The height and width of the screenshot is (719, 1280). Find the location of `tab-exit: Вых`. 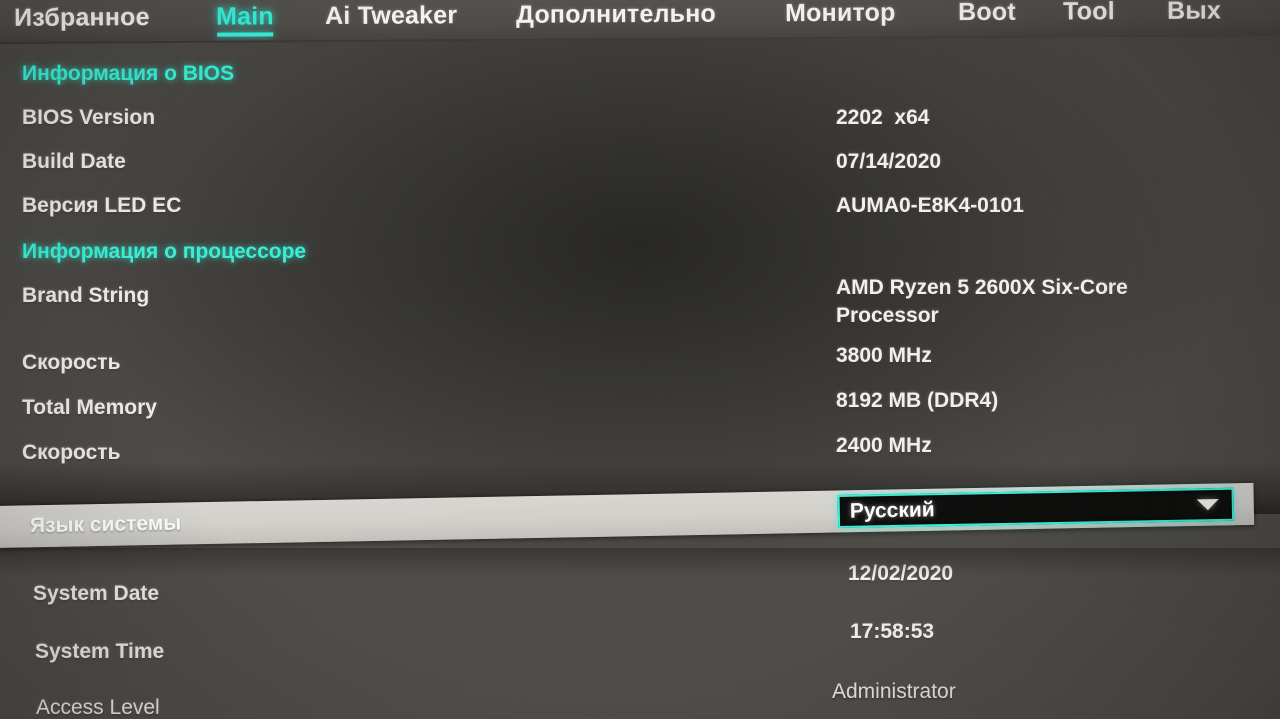

tab-exit: Вых is located at coordinates (1194, 14).